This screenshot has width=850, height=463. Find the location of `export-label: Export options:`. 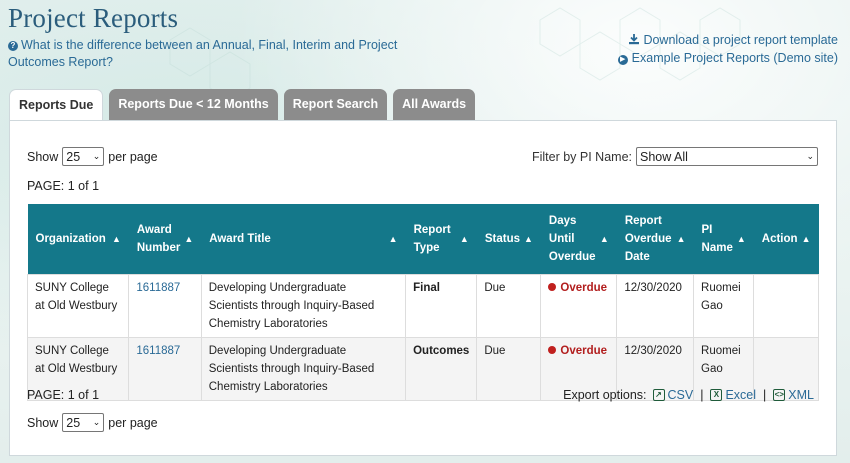

export-label: Export options: is located at coordinates (605, 395).